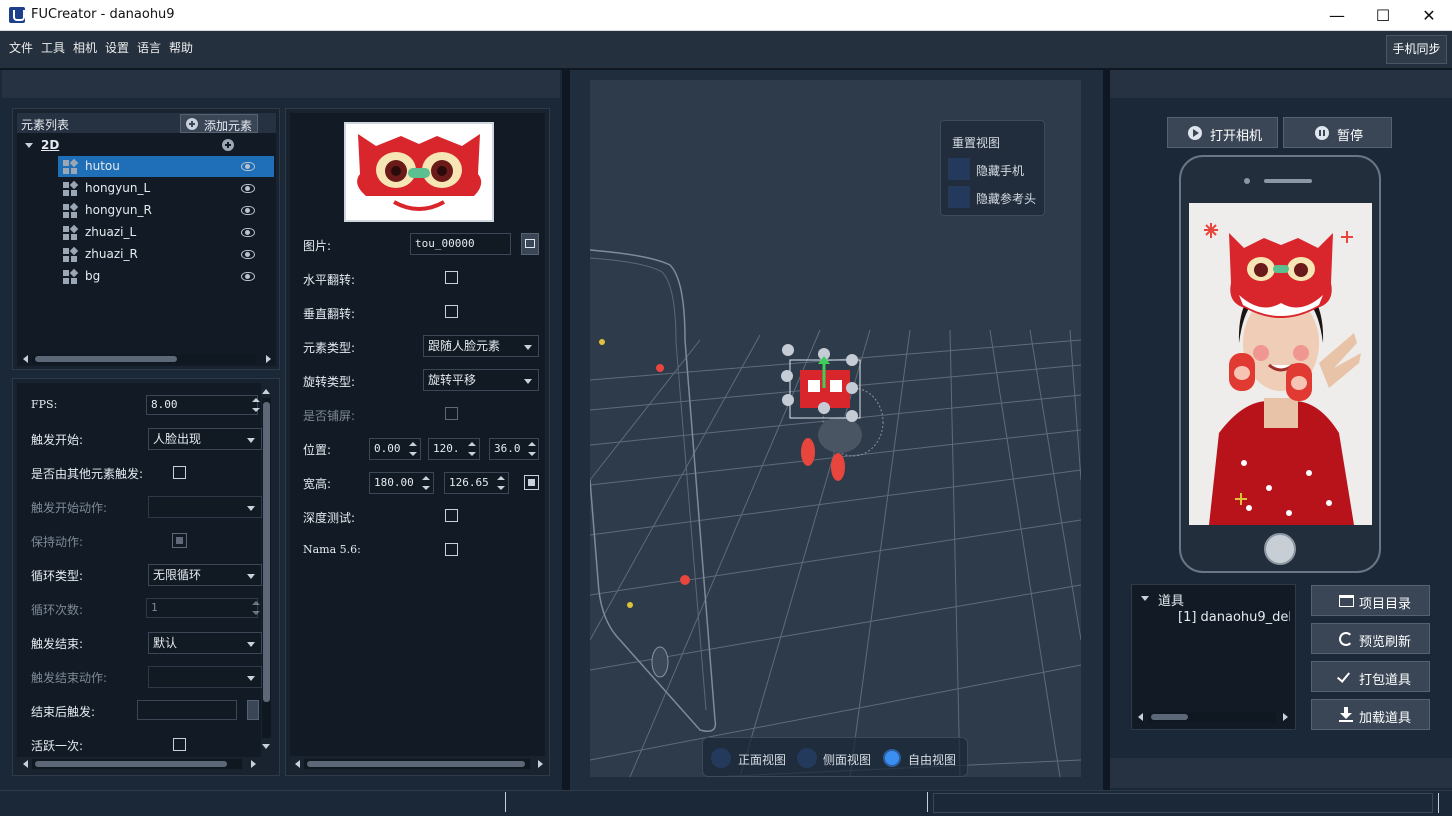 Image resolution: width=1452 pixels, height=816 pixels. Describe the element at coordinates (417, 764) in the screenshot. I see `properties-hscroll` at that location.